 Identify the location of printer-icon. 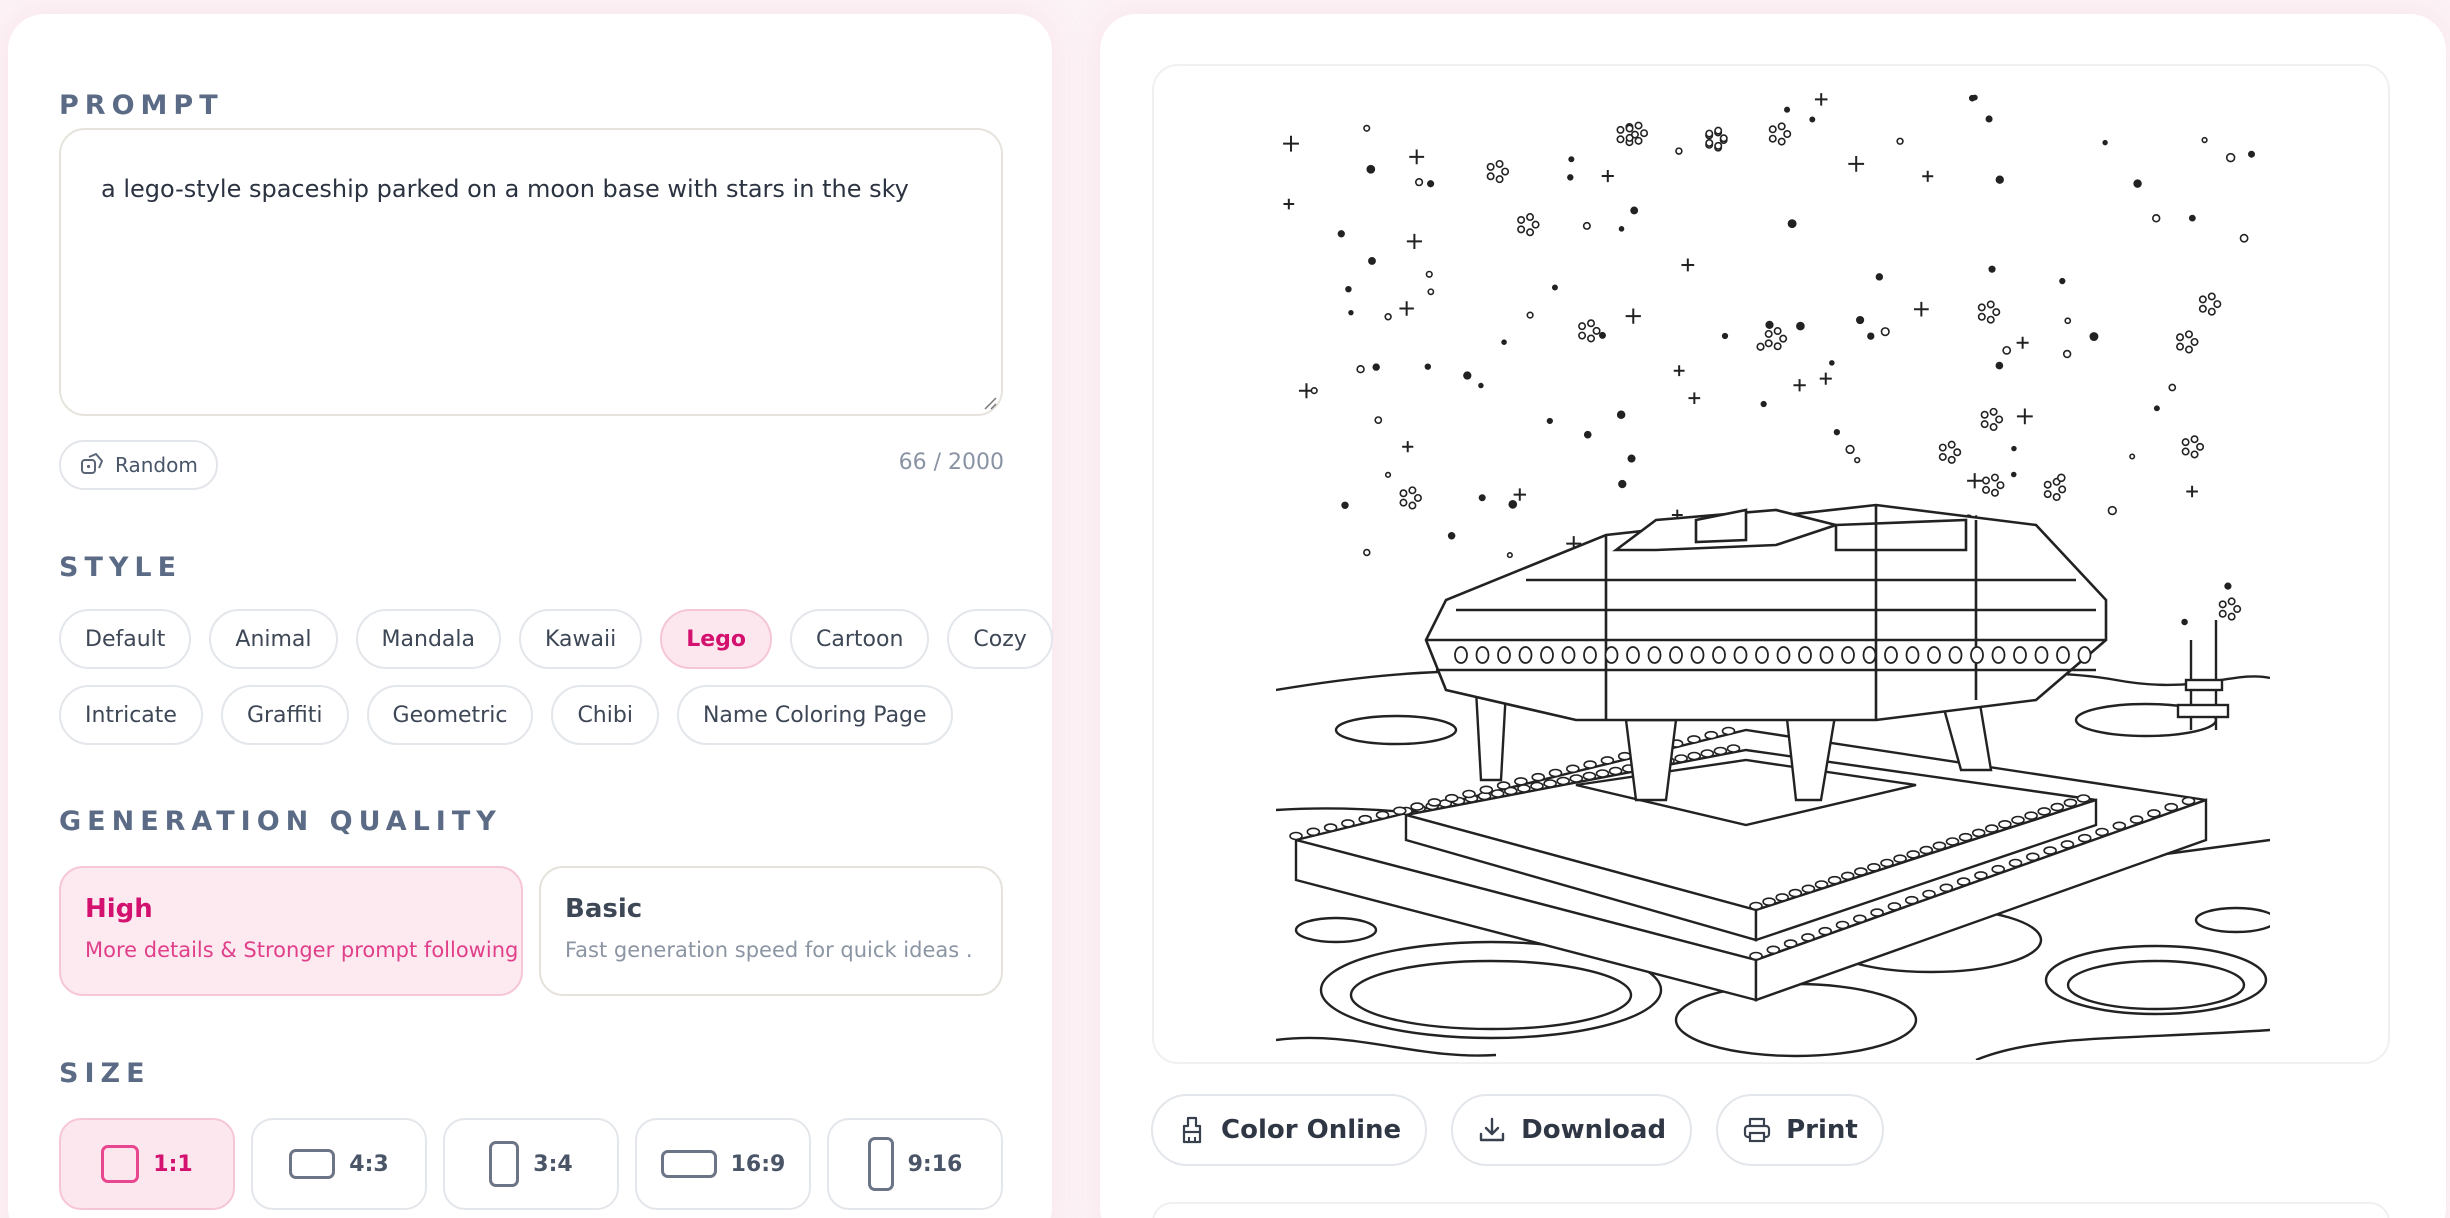
(1757, 1130).